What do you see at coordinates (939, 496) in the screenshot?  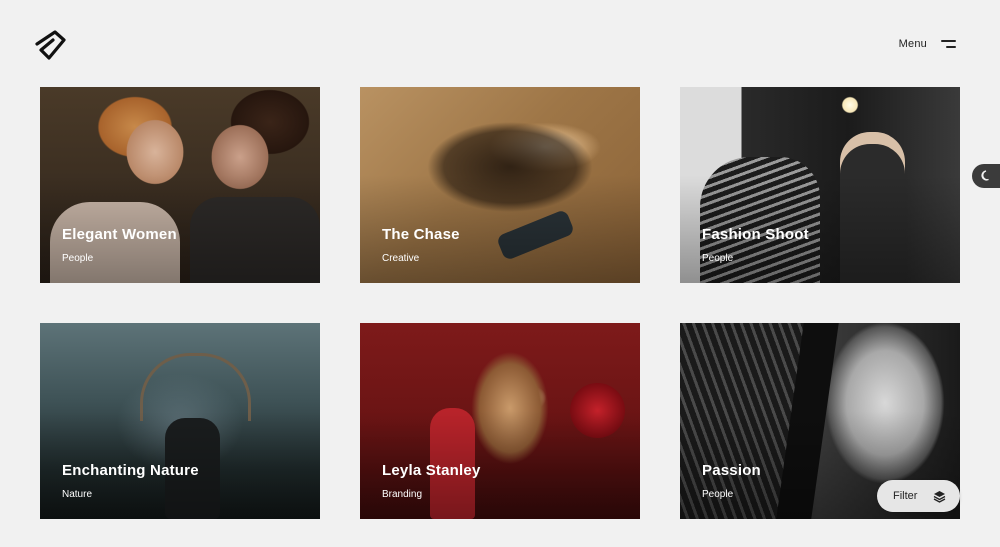 I see `layers-icon` at bounding box center [939, 496].